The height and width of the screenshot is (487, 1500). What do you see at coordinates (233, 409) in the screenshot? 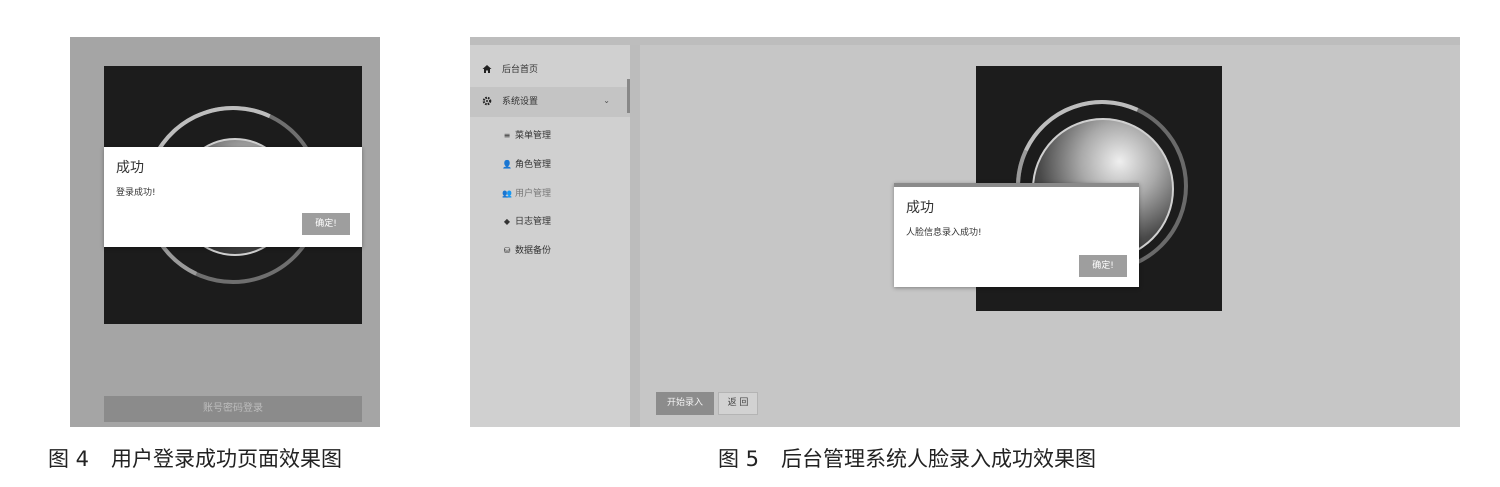
I see `password-login-button: 账号密码登录` at bounding box center [233, 409].